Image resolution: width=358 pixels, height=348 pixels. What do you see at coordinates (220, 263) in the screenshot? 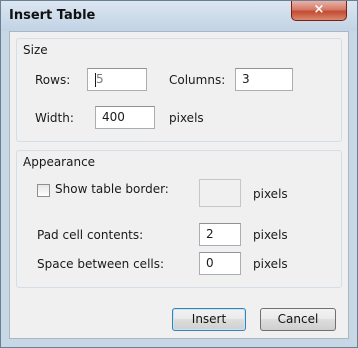
I see `spacing-input: 0` at bounding box center [220, 263].